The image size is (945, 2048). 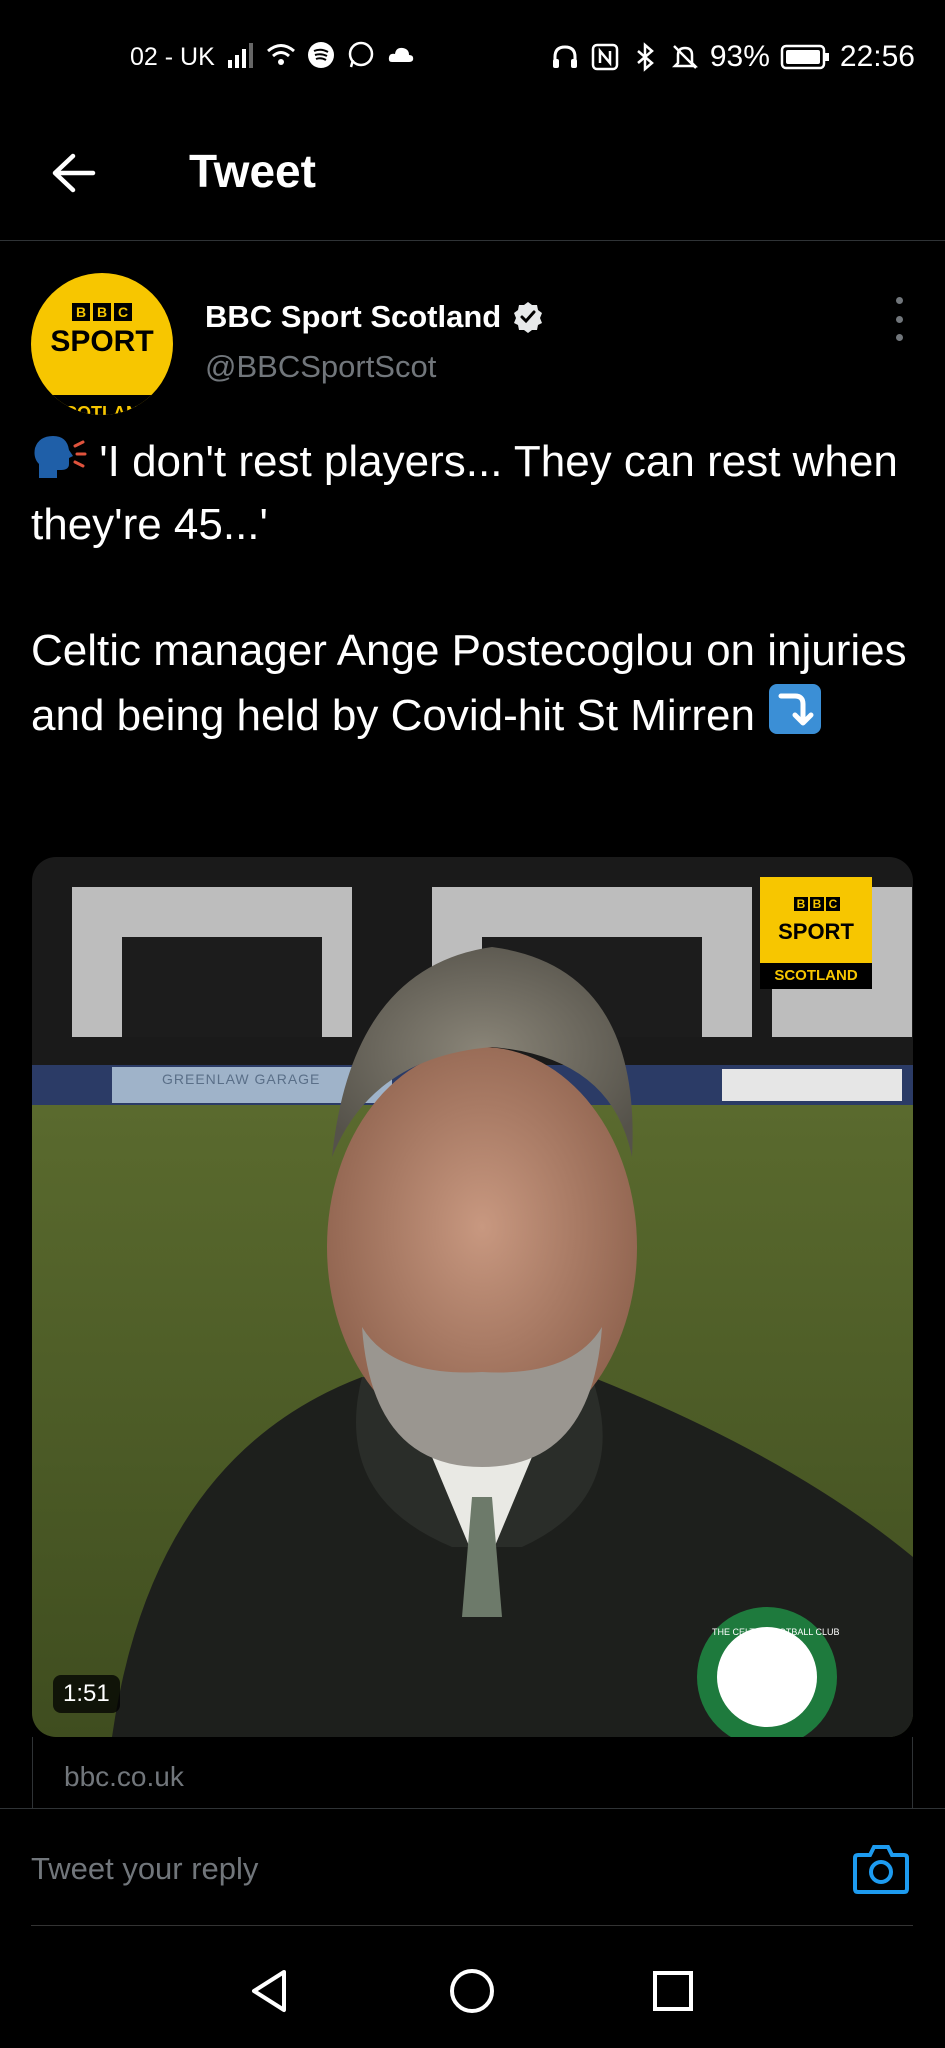 I want to click on arrow-left-icon, so click(x=74, y=173).